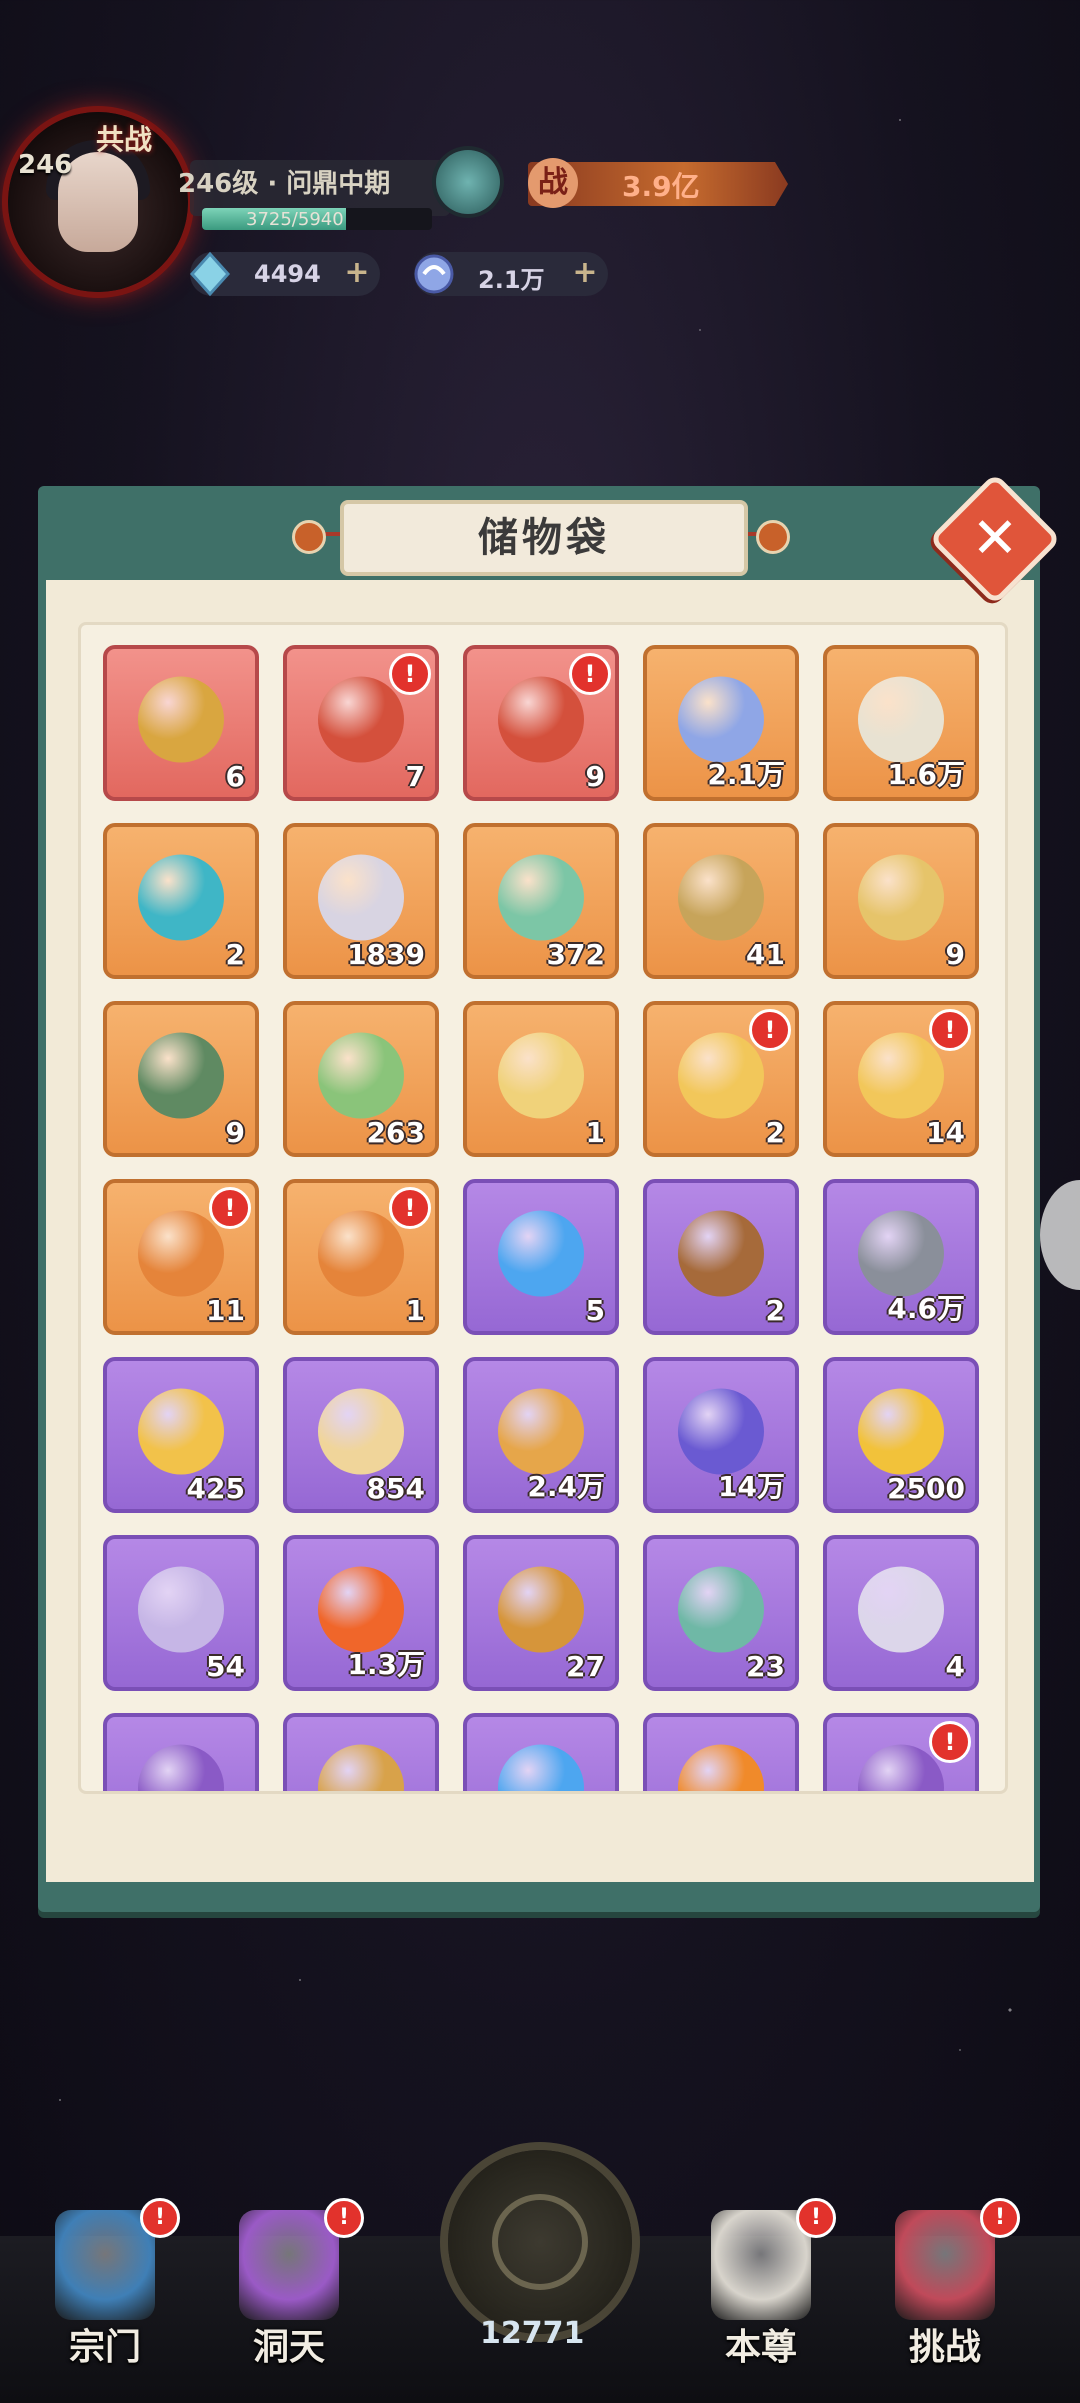 Image resolution: width=1080 pixels, height=2403 pixels. What do you see at coordinates (765, 1666) in the screenshot?
I see `item-count: 23` at bounding box center [765, 1666].